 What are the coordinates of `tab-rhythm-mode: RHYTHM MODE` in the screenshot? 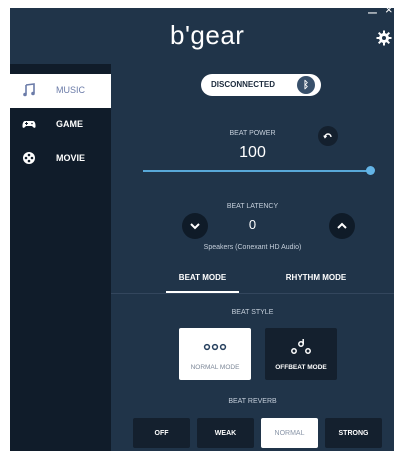 It's located at (316, 277).